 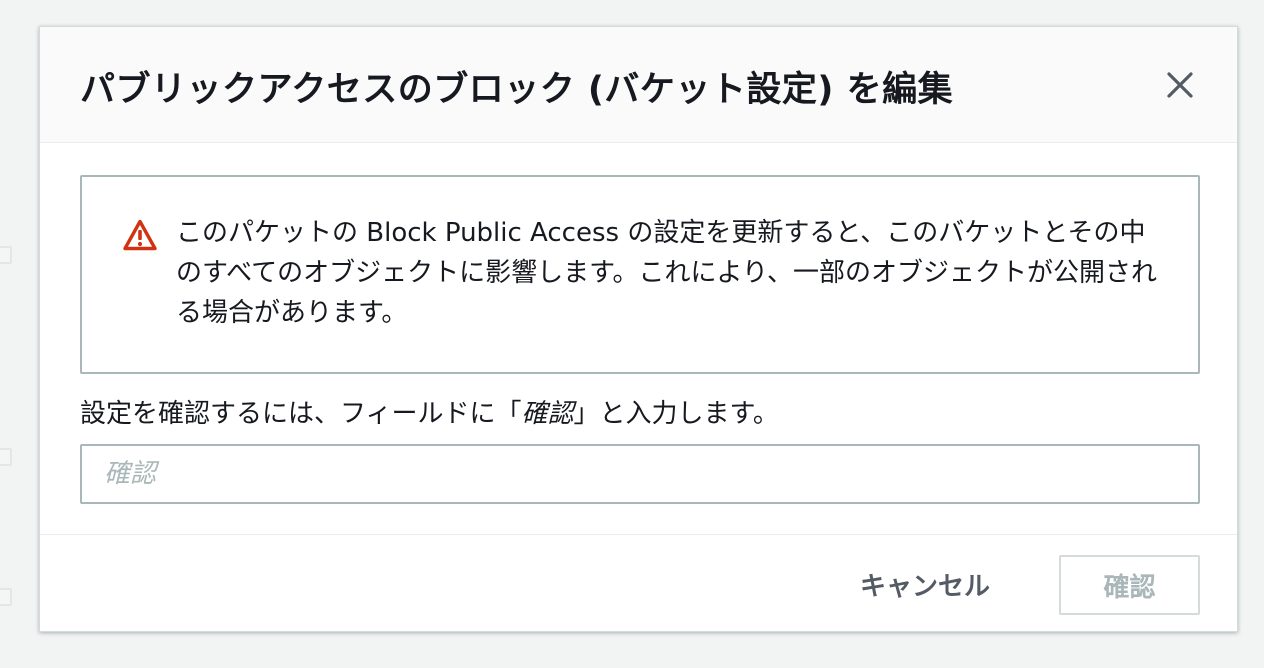 What do you see at coordinates (517, 90) in the screenshot?
I see `modal-title: パブリックアクセスのブロック (バケット設定) を編集` at bounding box center [517, 90].